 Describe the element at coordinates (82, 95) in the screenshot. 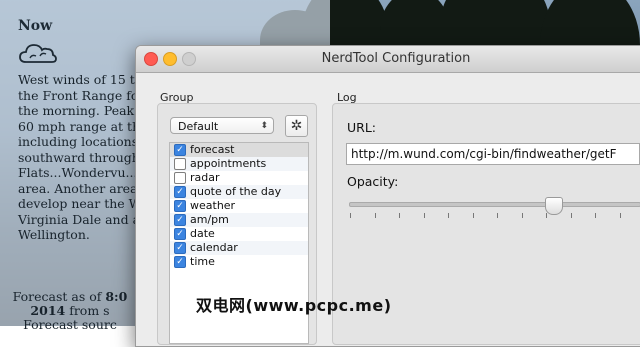

I see `forecast-line: the Front Range foo` at that location.